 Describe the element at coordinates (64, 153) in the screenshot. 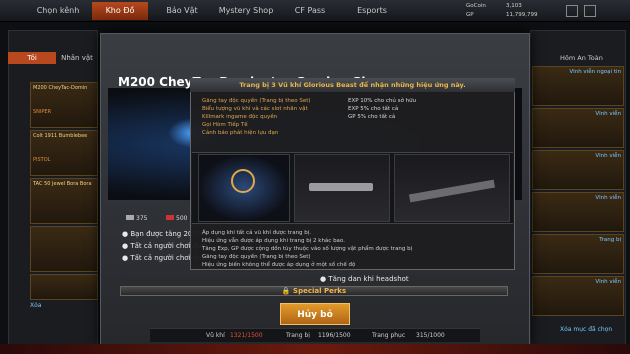

I see `inventory-item: Colt 1911 Bumblebee PISTOL` at that location.